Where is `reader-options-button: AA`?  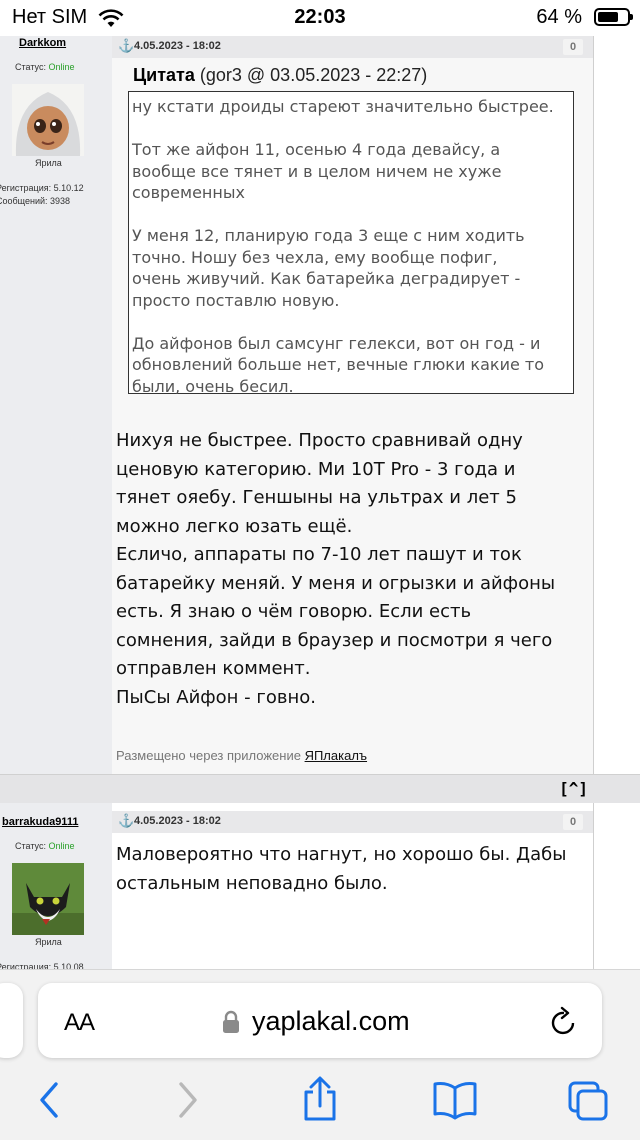
reader-options-button: AA is located at coordinates (79, 1023).